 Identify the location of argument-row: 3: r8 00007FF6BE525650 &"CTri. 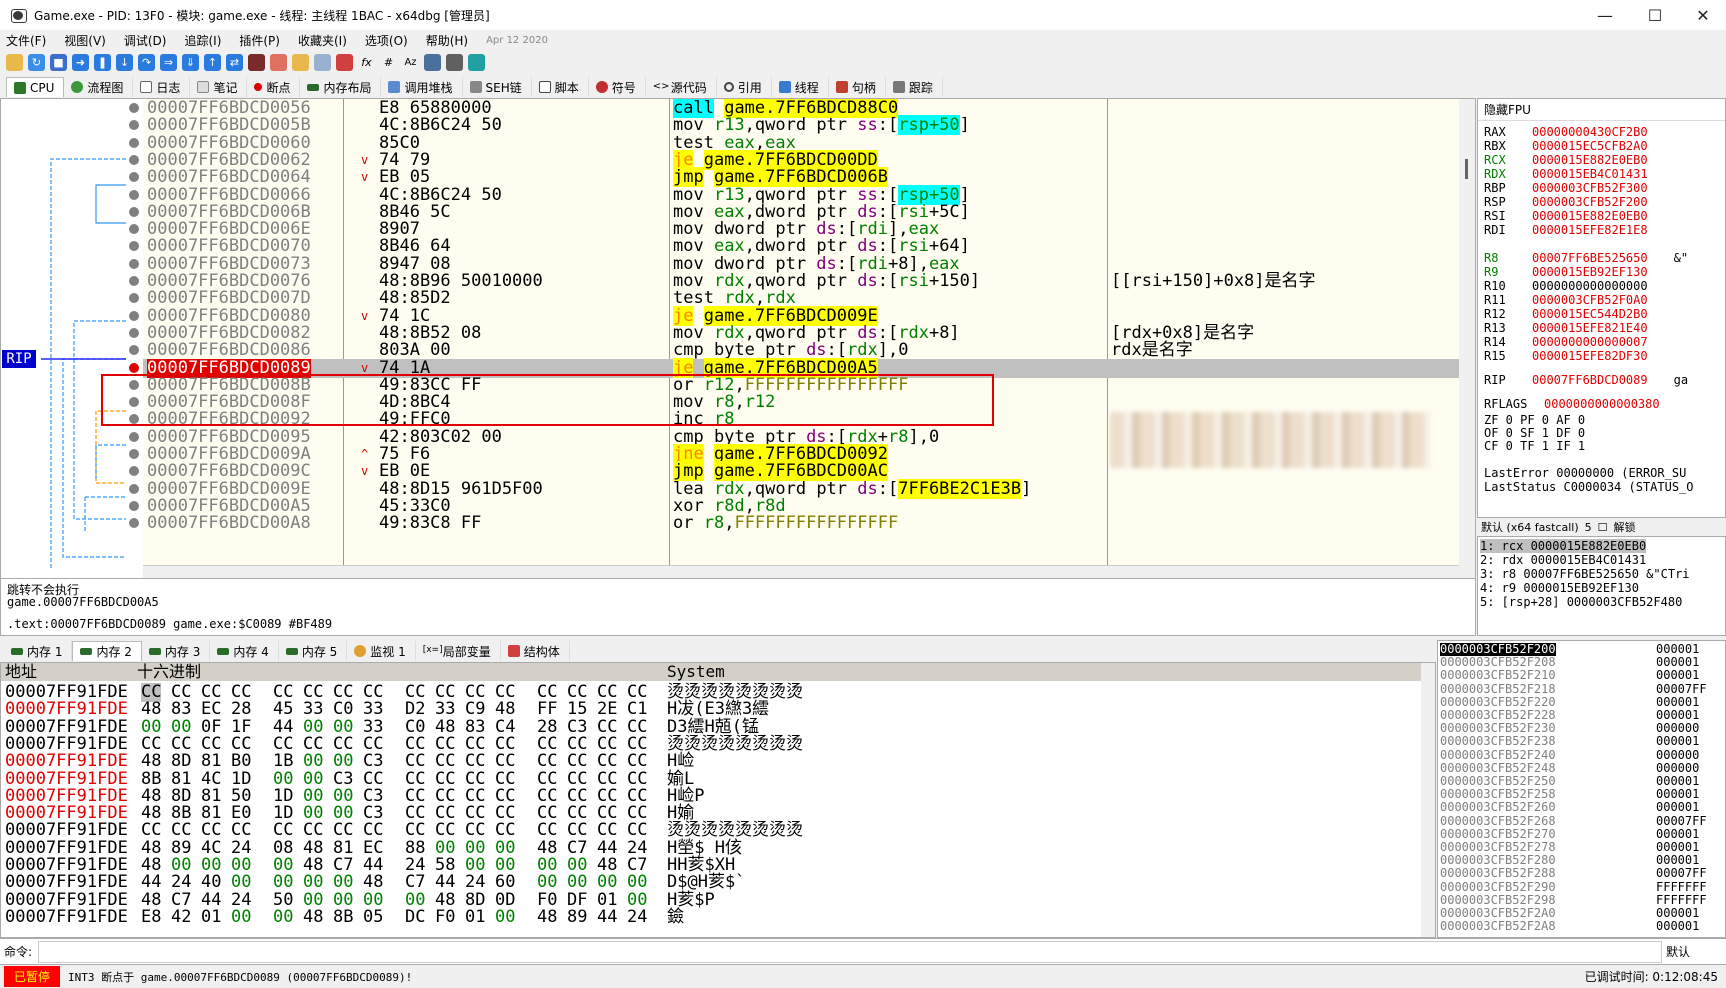
(1585, 574).